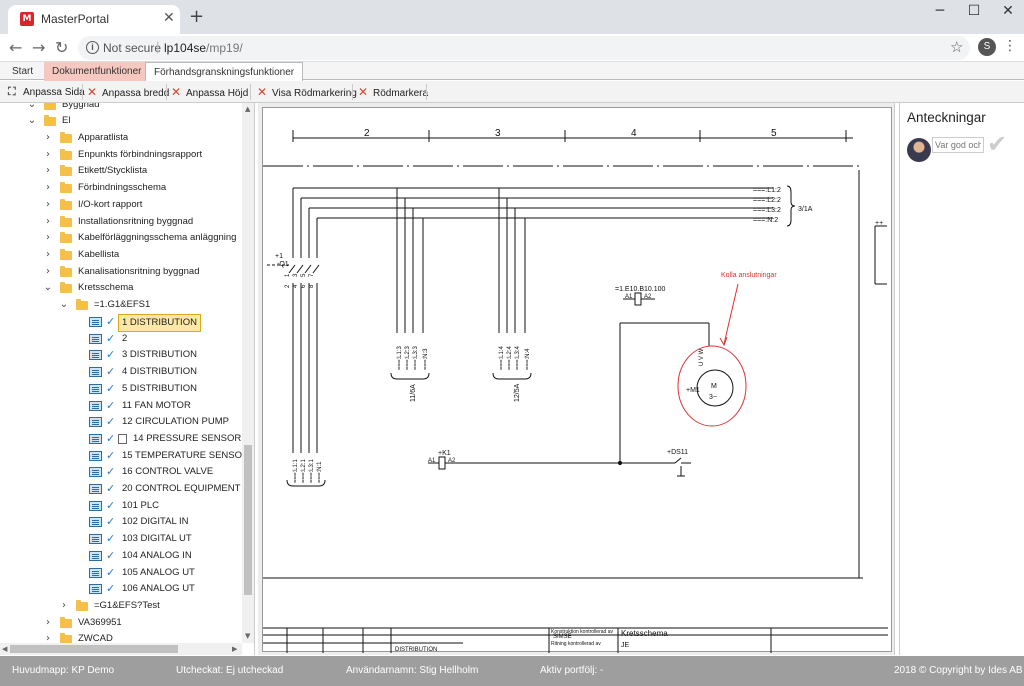 The width and height of the screenshot is (1024, 686). What do you see at coordinates (128, 92) in the screenshot?
I see `fit-width-button: ✕ Anpassa bredd` at bounding box center [128, 92].